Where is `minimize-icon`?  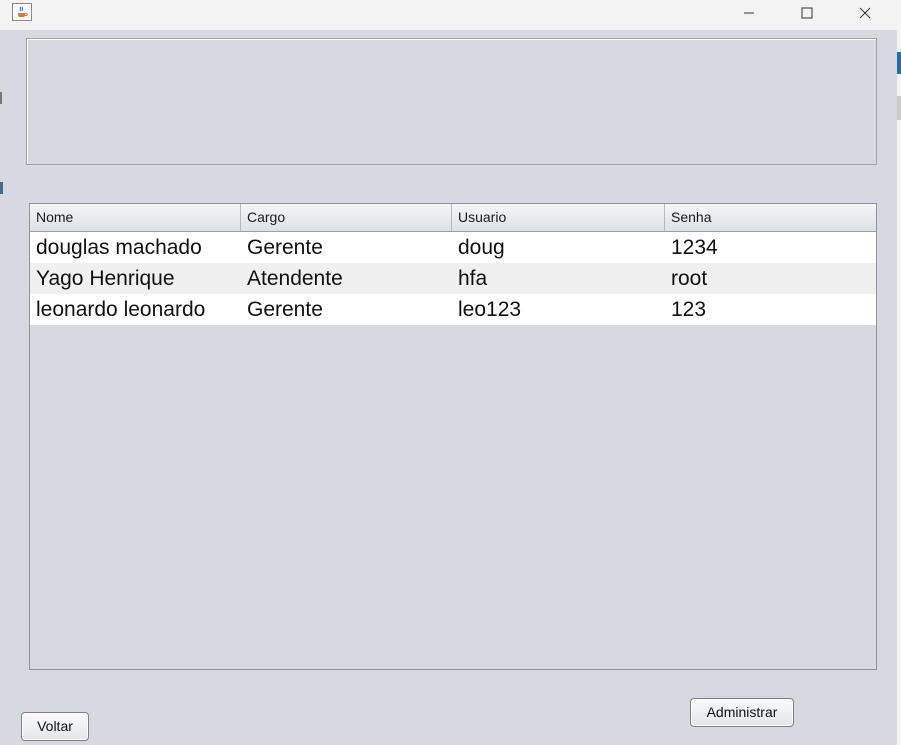
minimize-icon is located at coordinates (749, 13).